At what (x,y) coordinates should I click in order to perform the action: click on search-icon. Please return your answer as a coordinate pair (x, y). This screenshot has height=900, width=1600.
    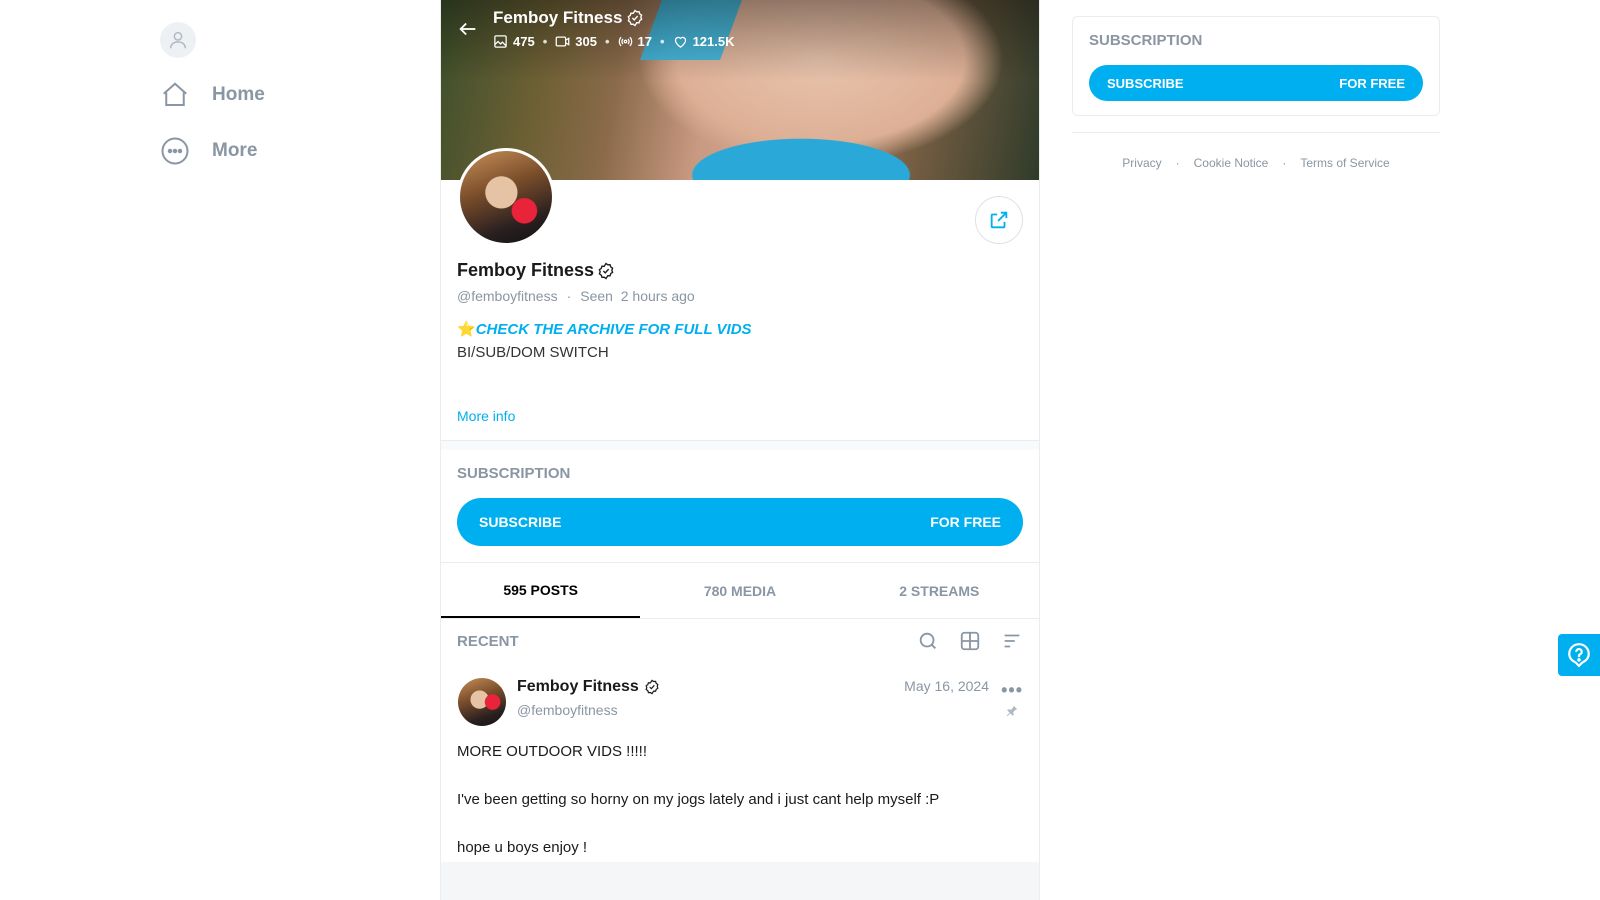
    Looking at the image, I should click on (928, 641).